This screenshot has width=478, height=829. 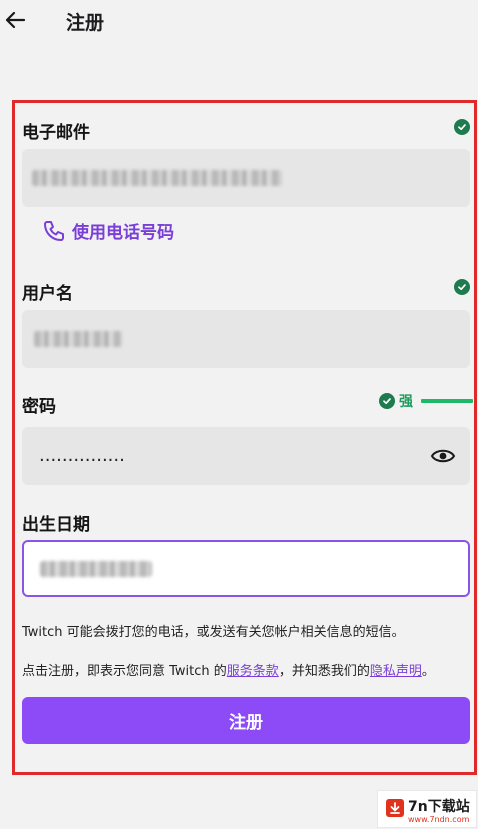 I want to click on strength-label: 强, so click(x=406, y=402).